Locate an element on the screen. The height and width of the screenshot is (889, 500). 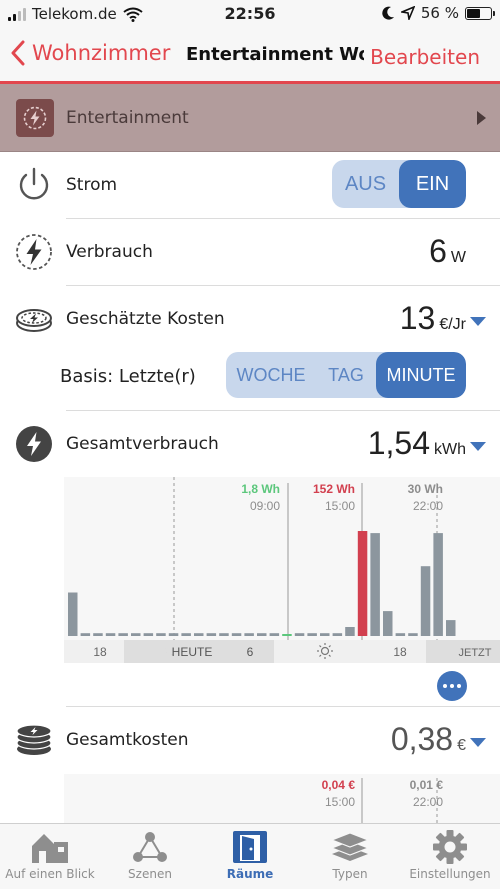
chevron-right-icon is located at coordinates (481, 118).